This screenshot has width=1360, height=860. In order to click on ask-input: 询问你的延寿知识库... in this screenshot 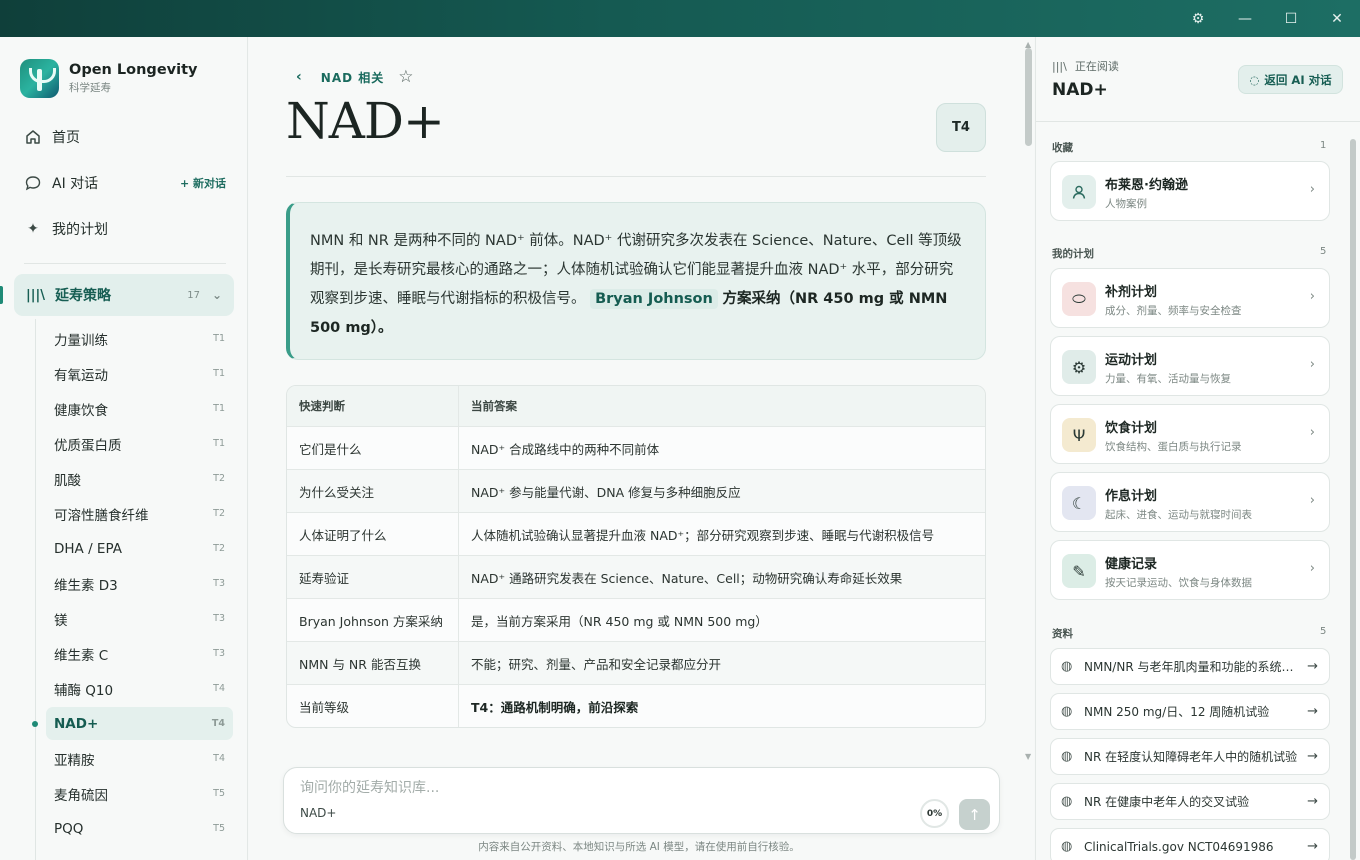, I will do `click(369, 787)`.